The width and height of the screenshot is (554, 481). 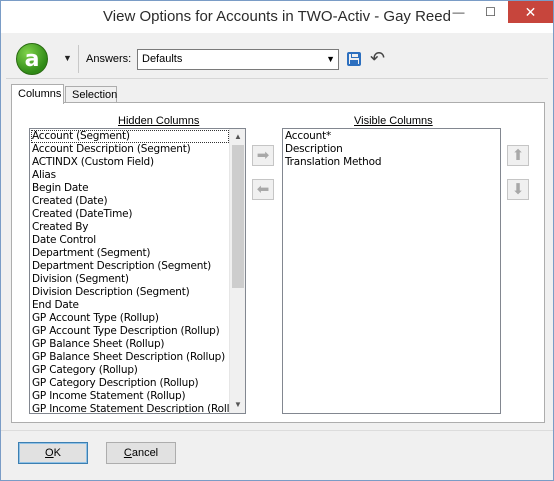 I want to click on arrow-up-icon: ⬆, so click(x=518, y=155).